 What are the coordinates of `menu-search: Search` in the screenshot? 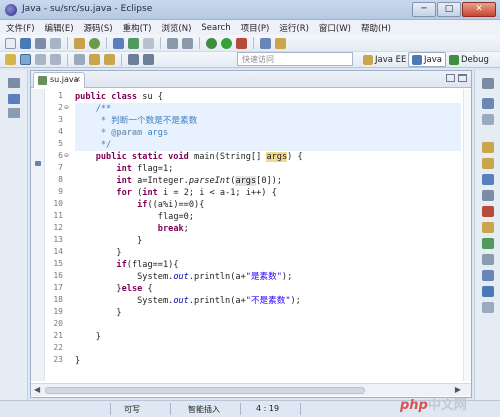 It's located at (215, 28).